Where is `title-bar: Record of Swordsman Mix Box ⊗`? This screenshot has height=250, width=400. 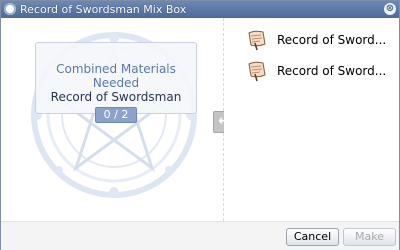
title-bar: Record of Swordsman Mix Box ⊗ is located at coordinates (200, 9).